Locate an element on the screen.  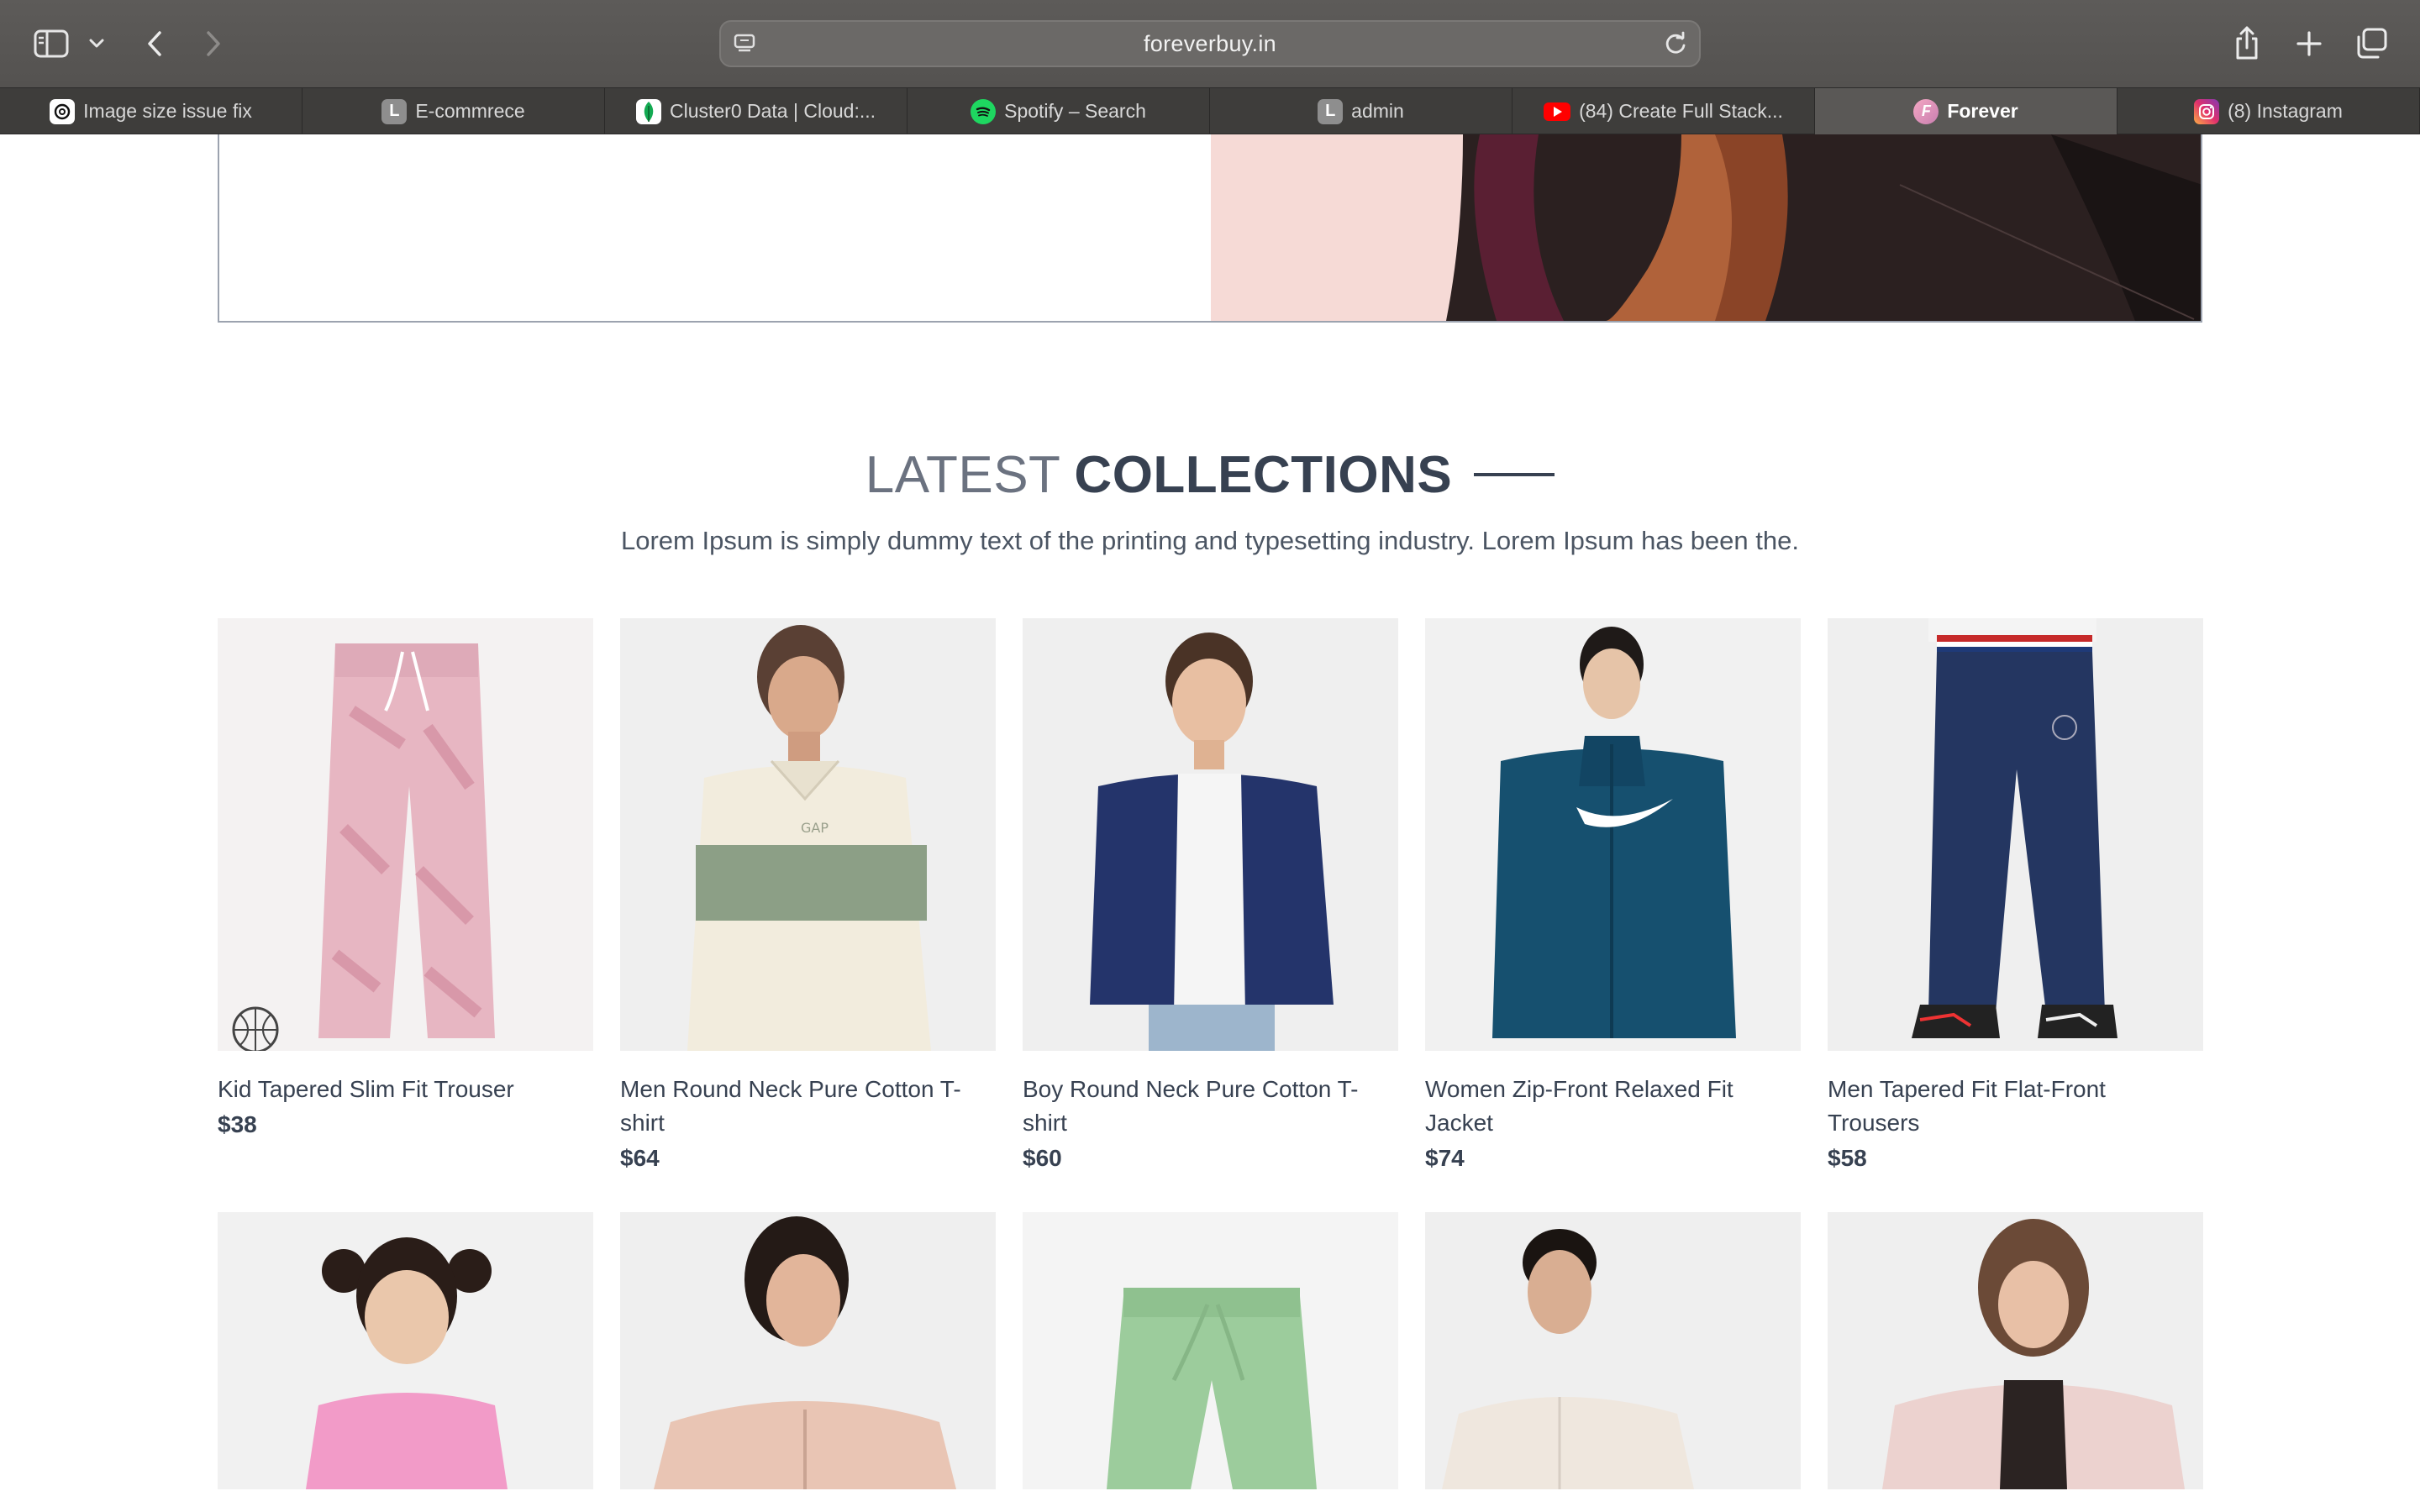
hero-image is located at coordinates (1706, 227).